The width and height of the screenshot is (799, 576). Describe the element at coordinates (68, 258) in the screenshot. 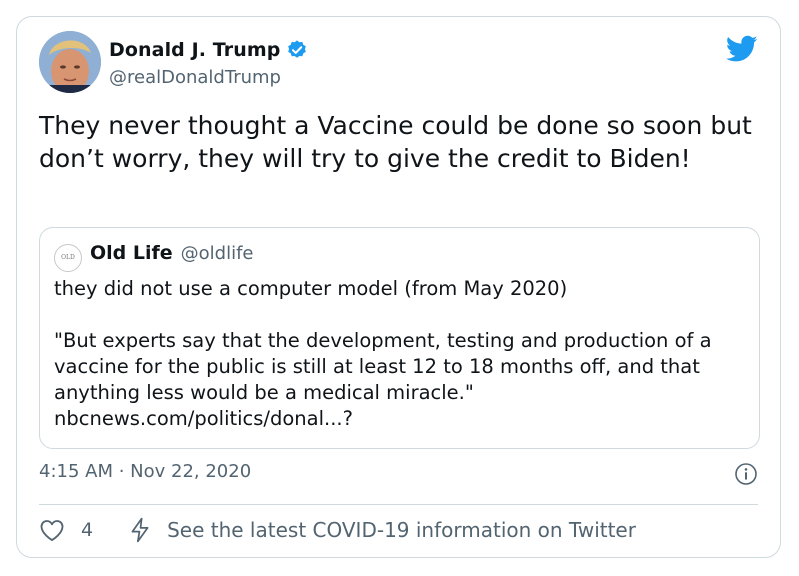

I see `quoted-avatar: OLD LIFE` at that location.